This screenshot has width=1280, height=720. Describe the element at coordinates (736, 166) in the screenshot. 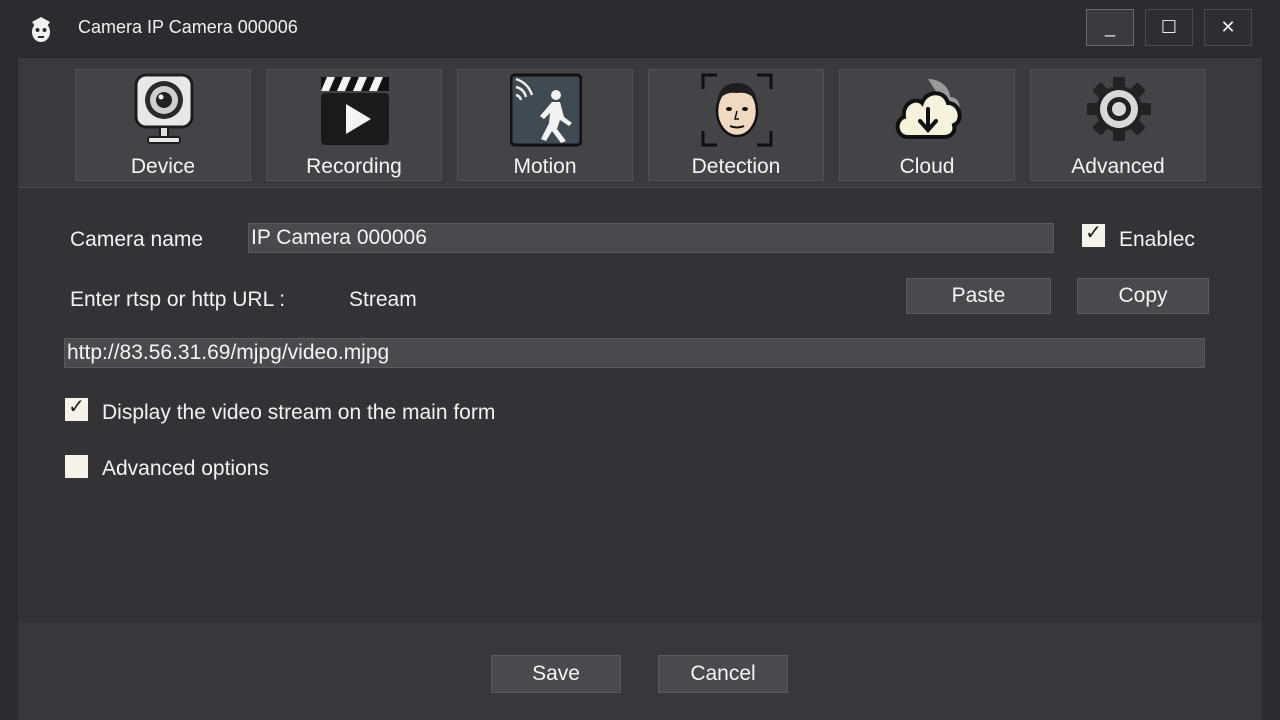

I see `tab-label: Detection` at that location.